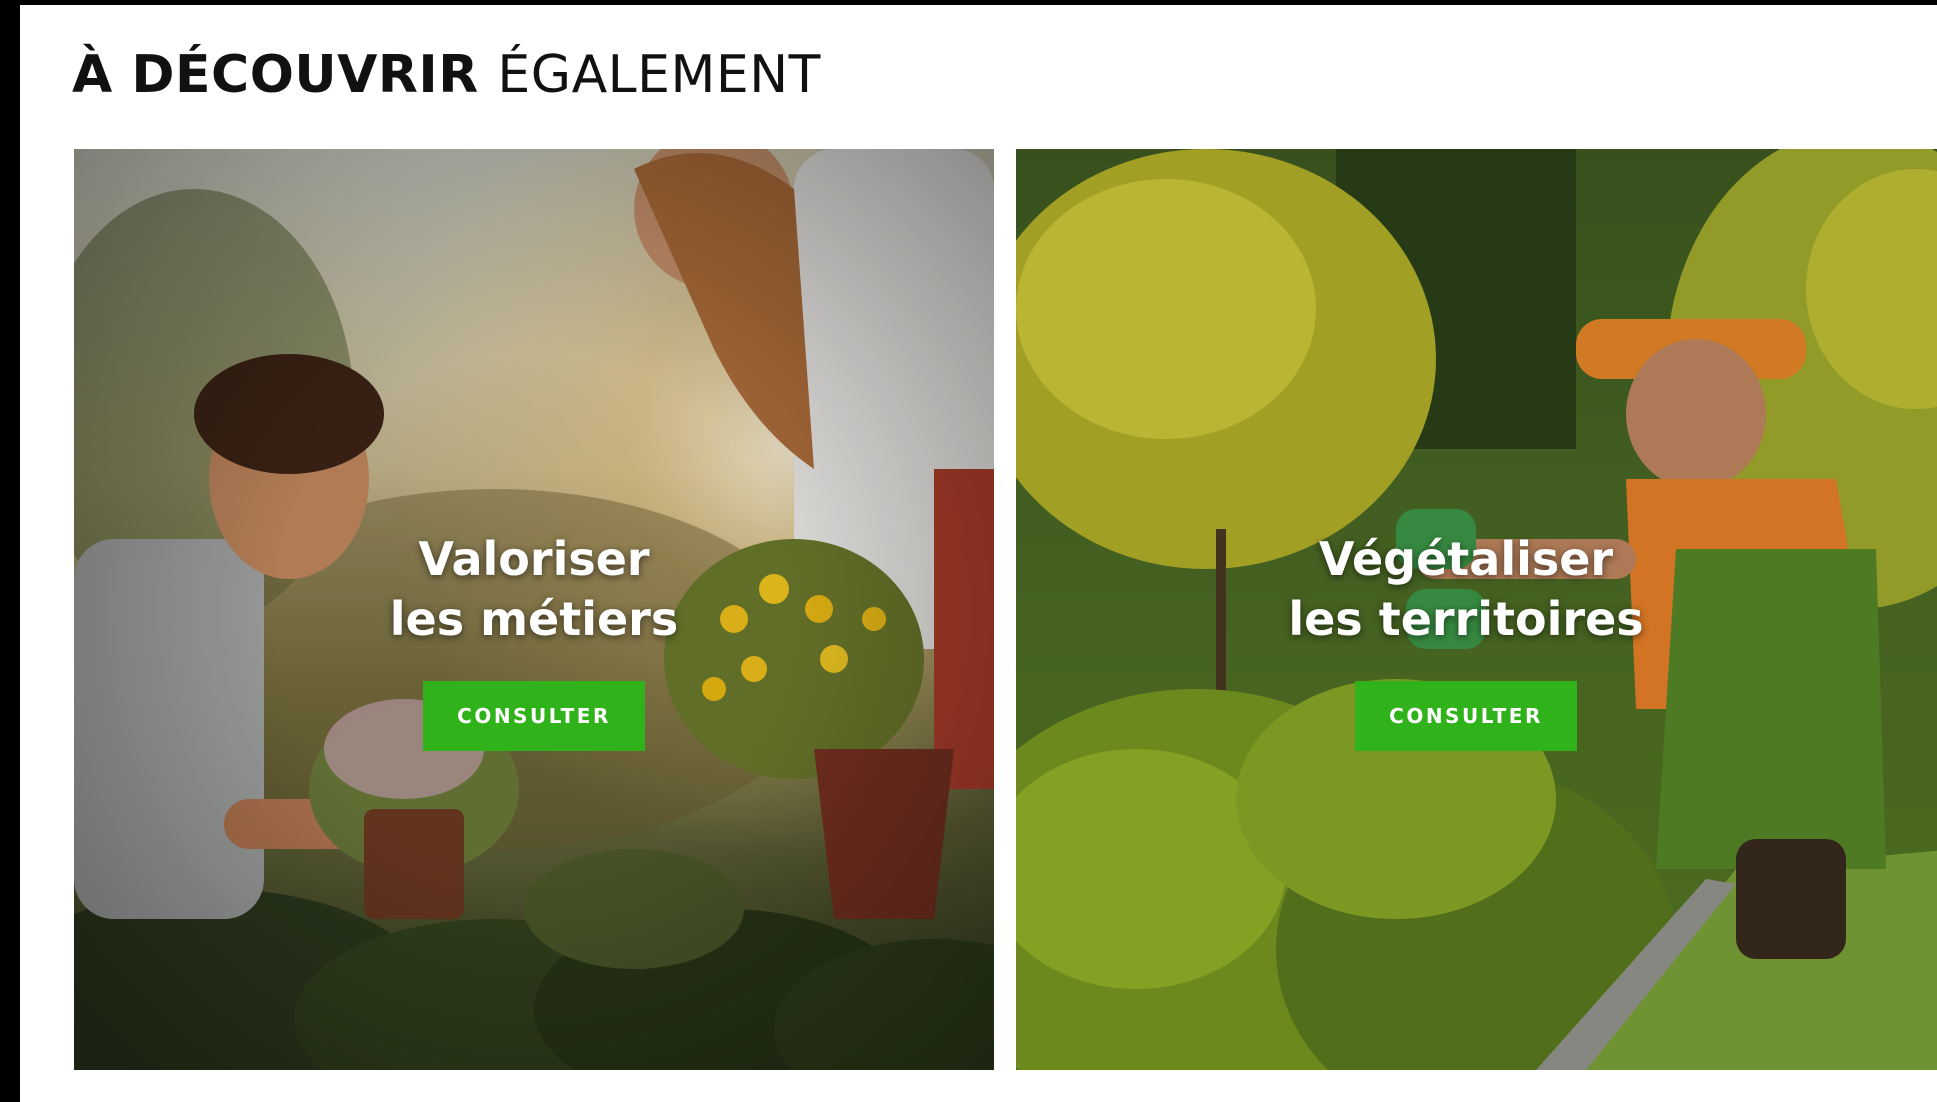 This screenshot has height=1102, width=1937. What do you see at coordinates (534, 619) in the screenshot?
I see `card-title-line2: les métiers` at bounding box center [534, 619].